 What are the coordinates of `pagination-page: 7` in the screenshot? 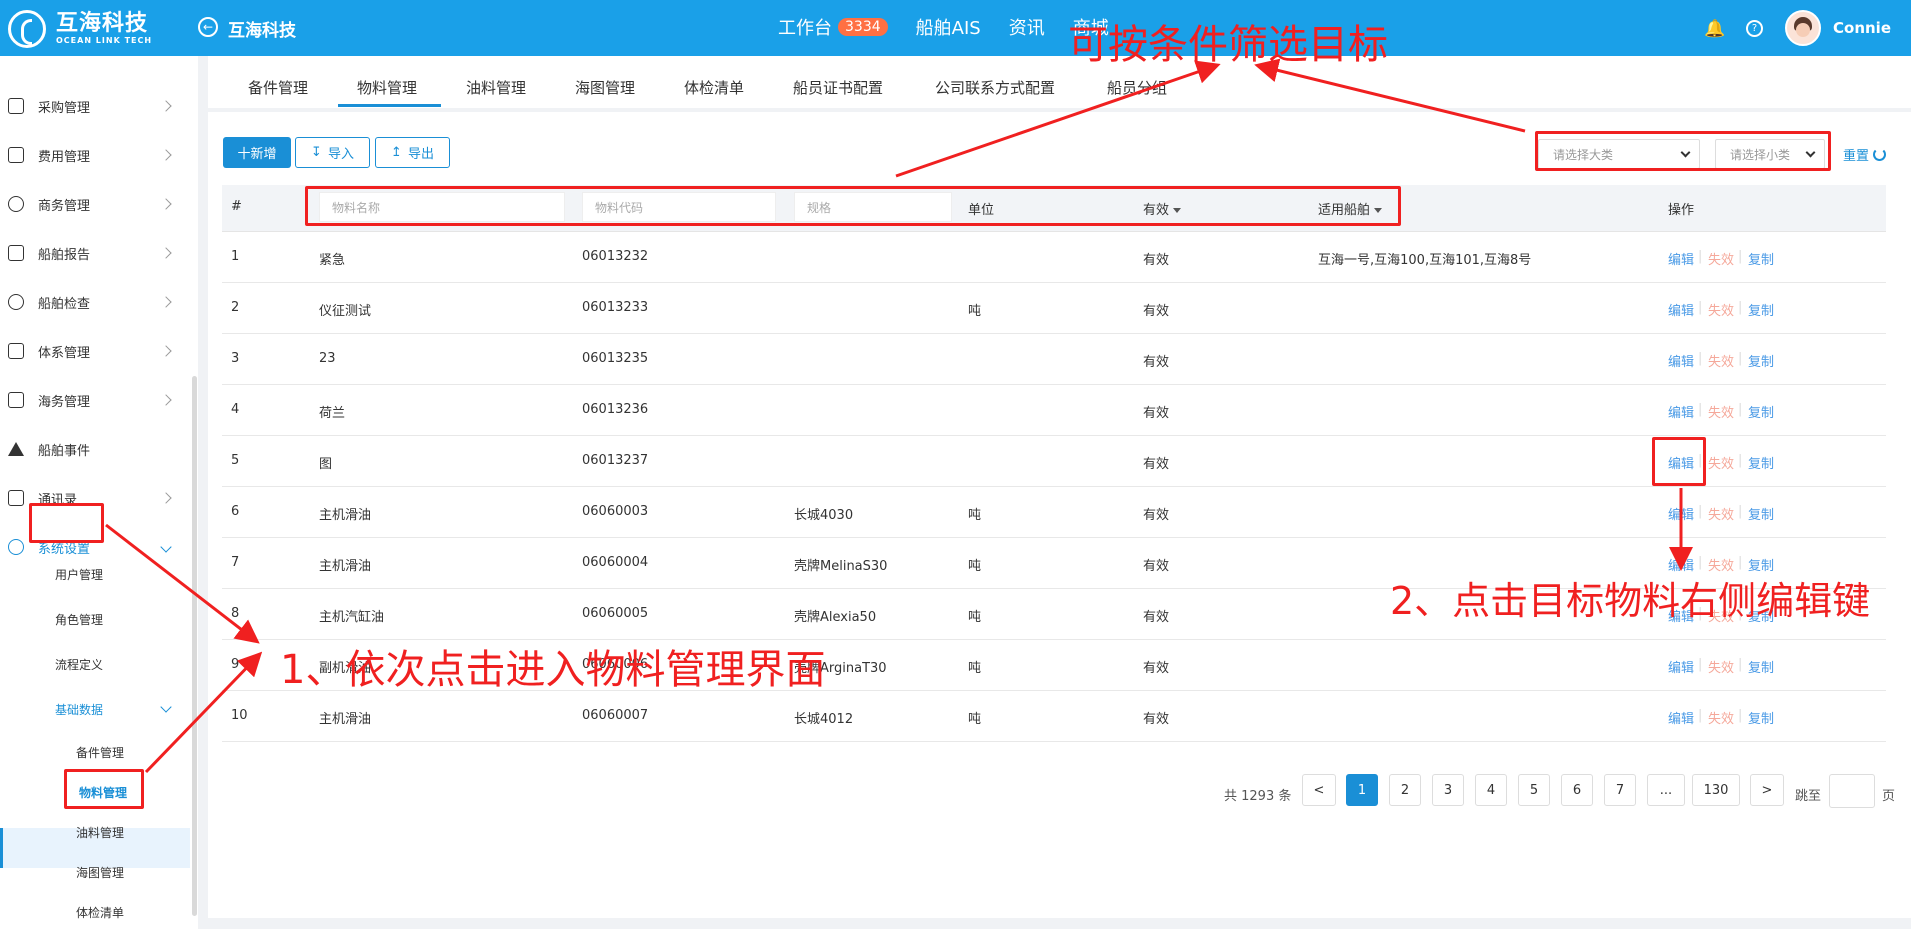 It's located at (1620, 790).